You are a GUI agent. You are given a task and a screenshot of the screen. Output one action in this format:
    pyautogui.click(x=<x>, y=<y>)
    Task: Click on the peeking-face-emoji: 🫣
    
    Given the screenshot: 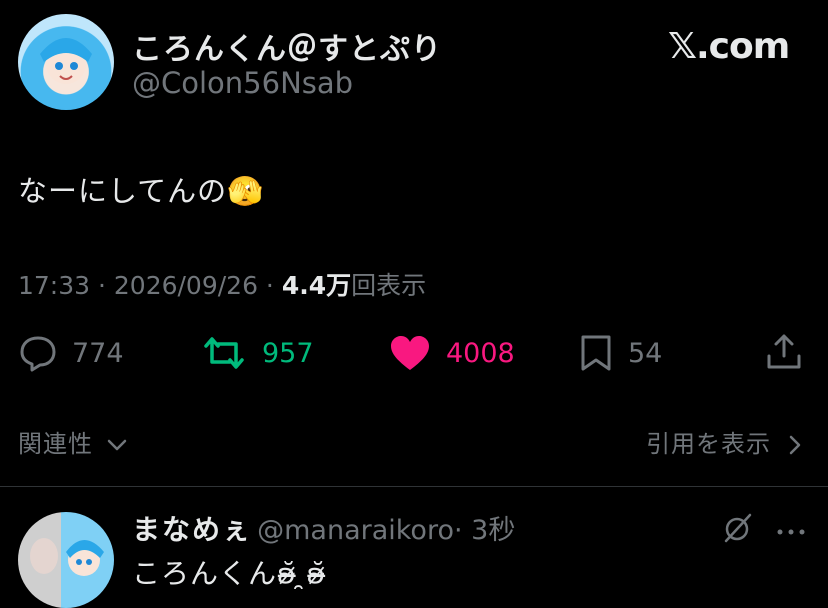 What is the action you would take?
    pyautogui.click(x=246, y=191)
    